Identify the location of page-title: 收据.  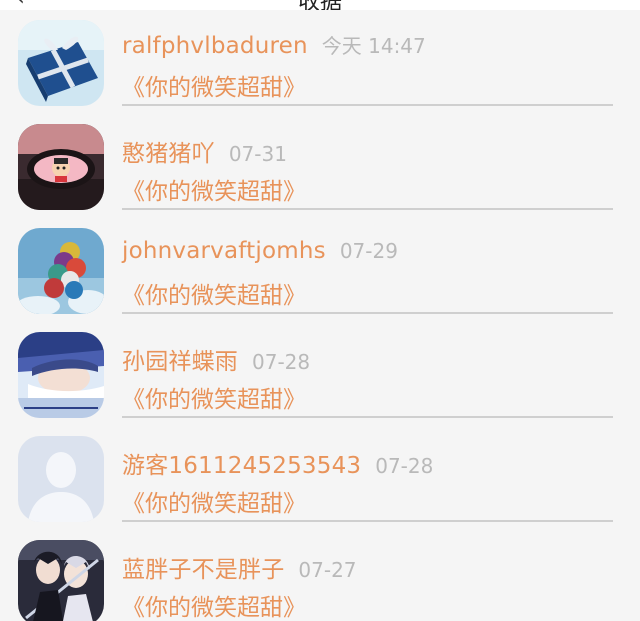
(320, 5).